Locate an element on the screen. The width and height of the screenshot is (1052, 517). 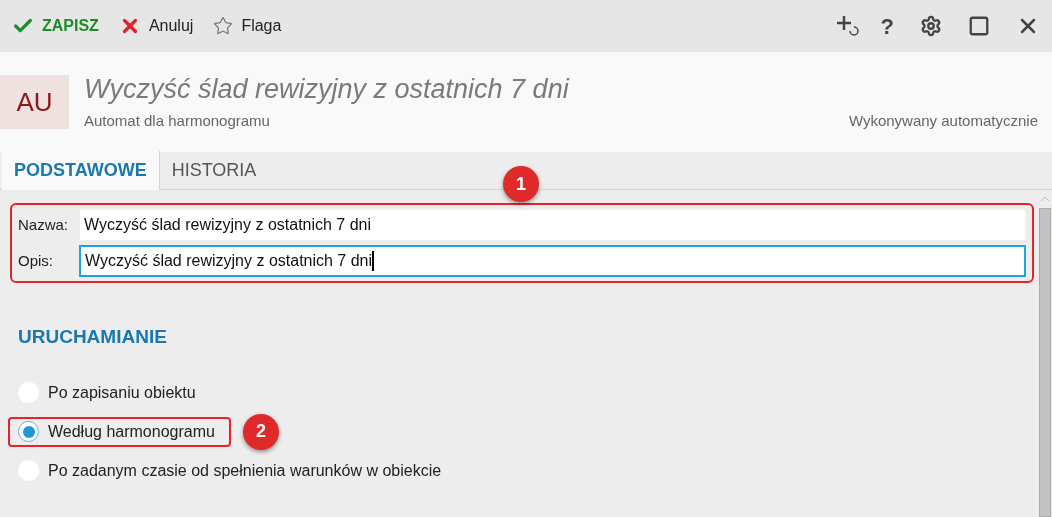
avatar-badge: AU is located at coordinates (34, 102).